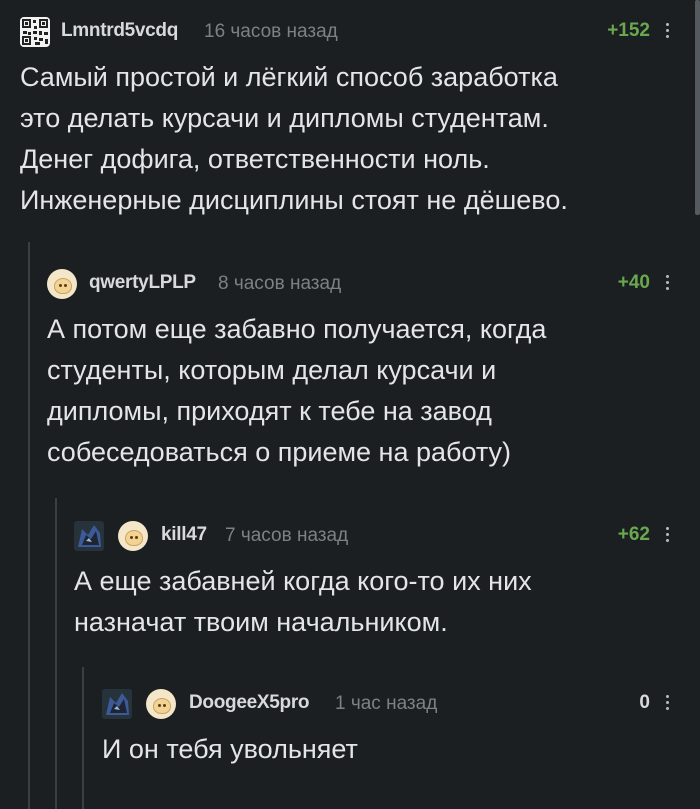 This screenshot has width=700, height=809. What do you see at coordinates (117, 704) in the screenshot?
I see `community-badge-icon` at bounding box center [117, 704].